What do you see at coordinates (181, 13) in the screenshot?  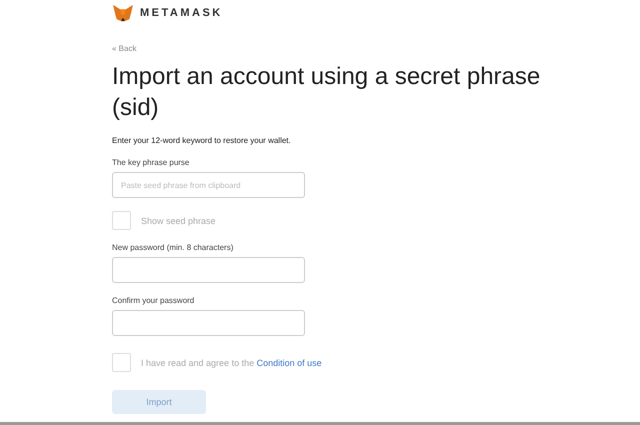 I see `brand-name: METAMASK` at bounding box center [181, 13].